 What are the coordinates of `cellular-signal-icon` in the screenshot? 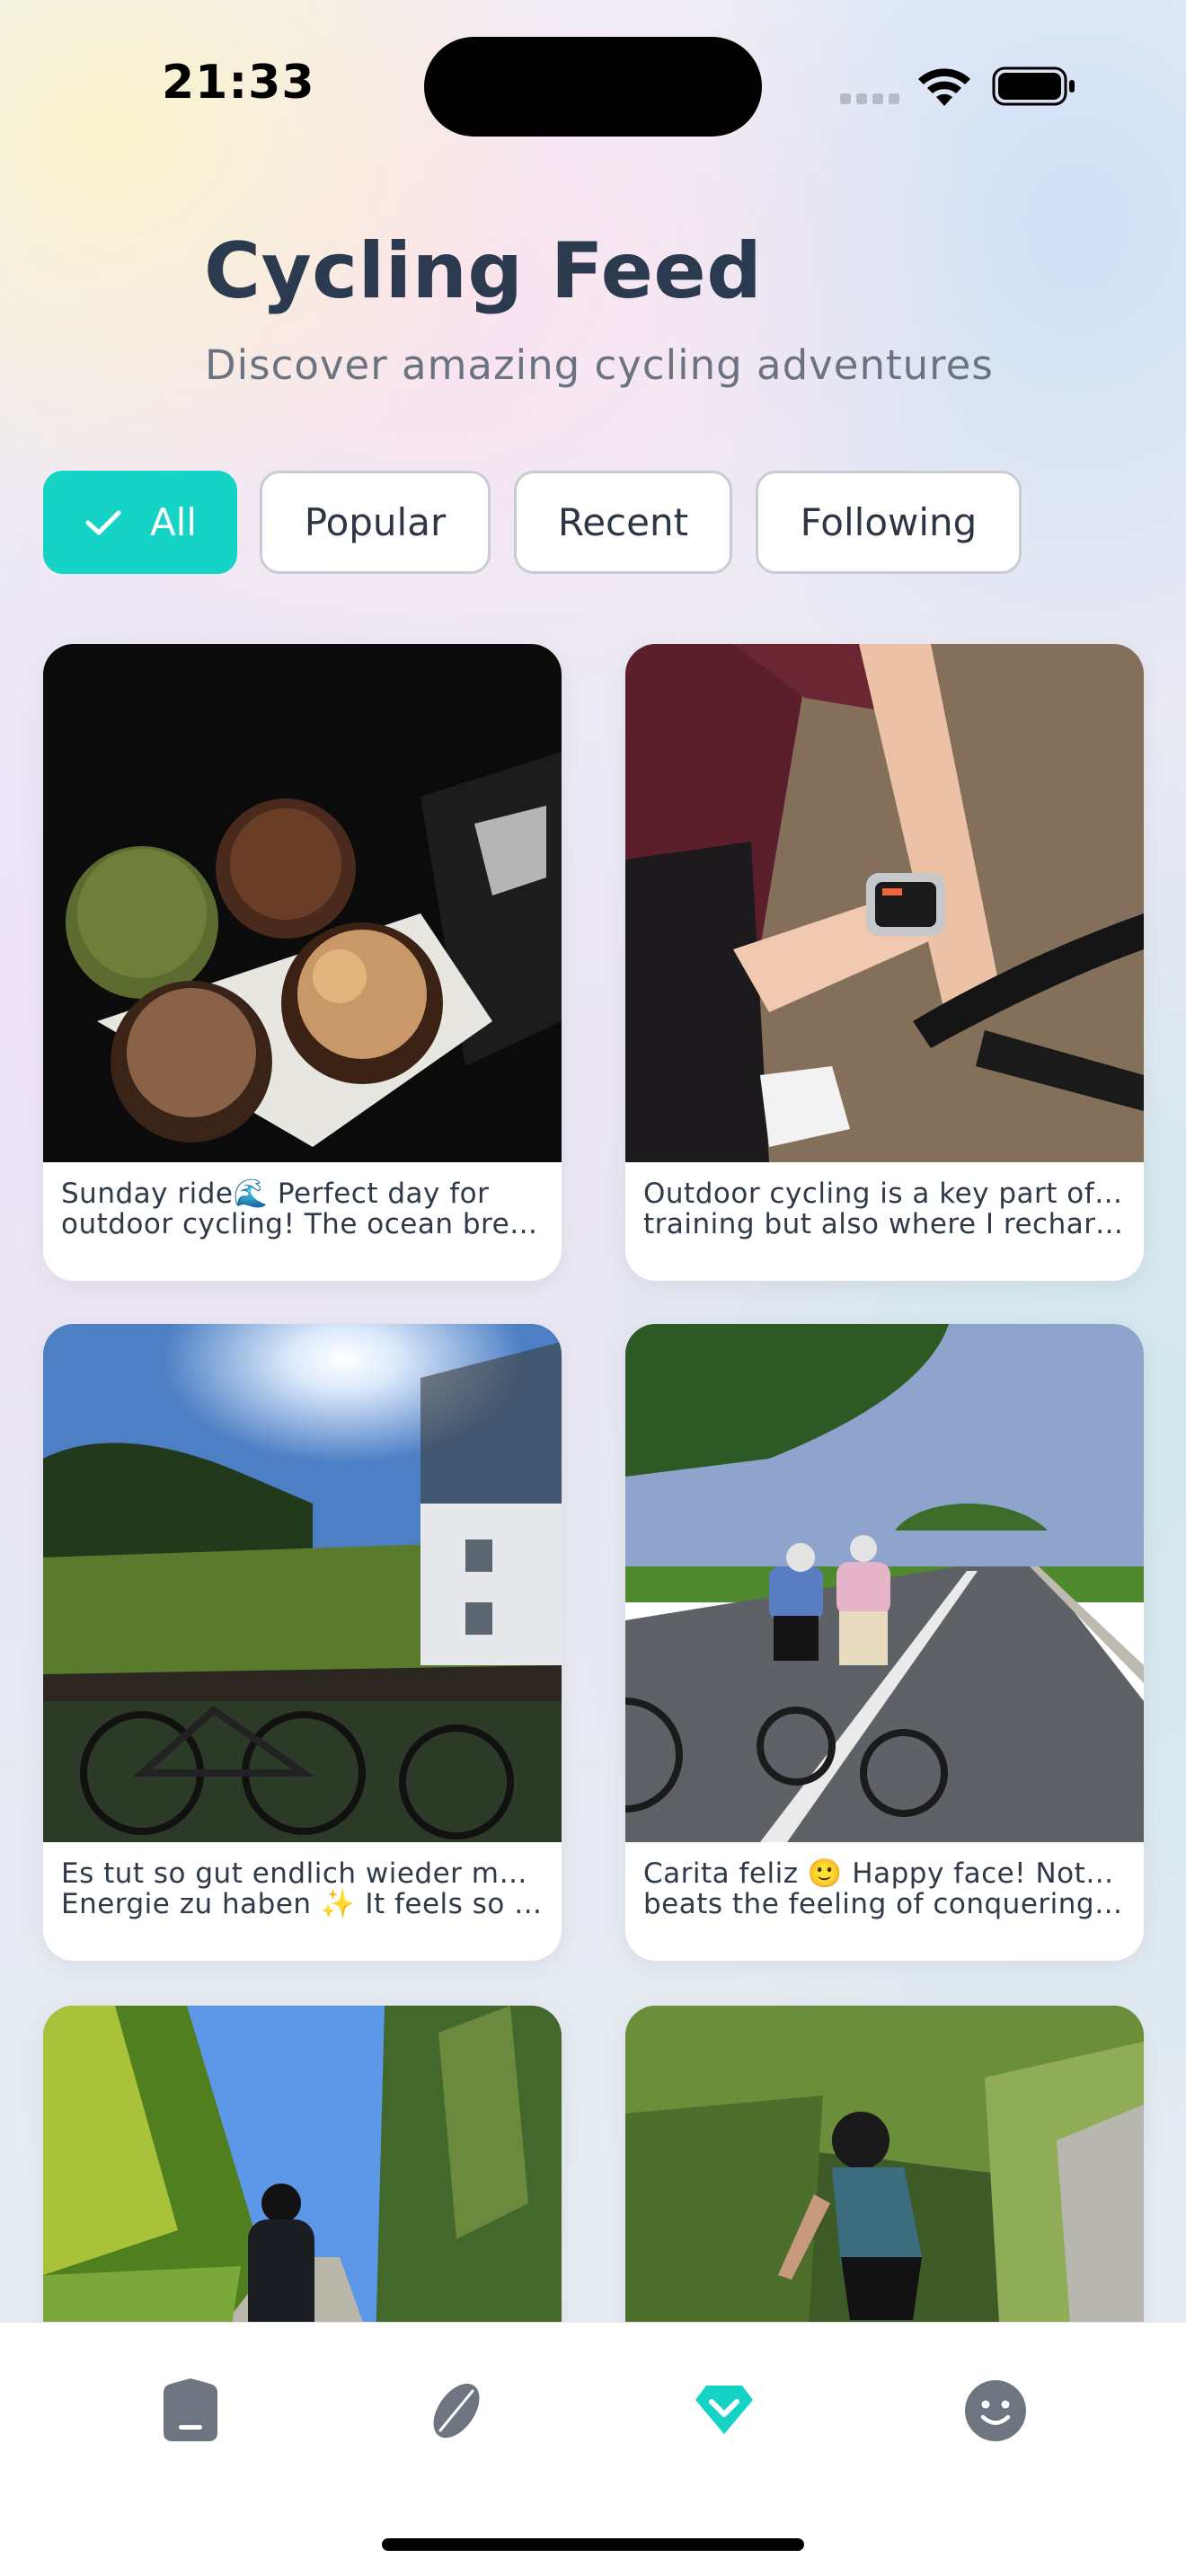 It's located at (870, 99).